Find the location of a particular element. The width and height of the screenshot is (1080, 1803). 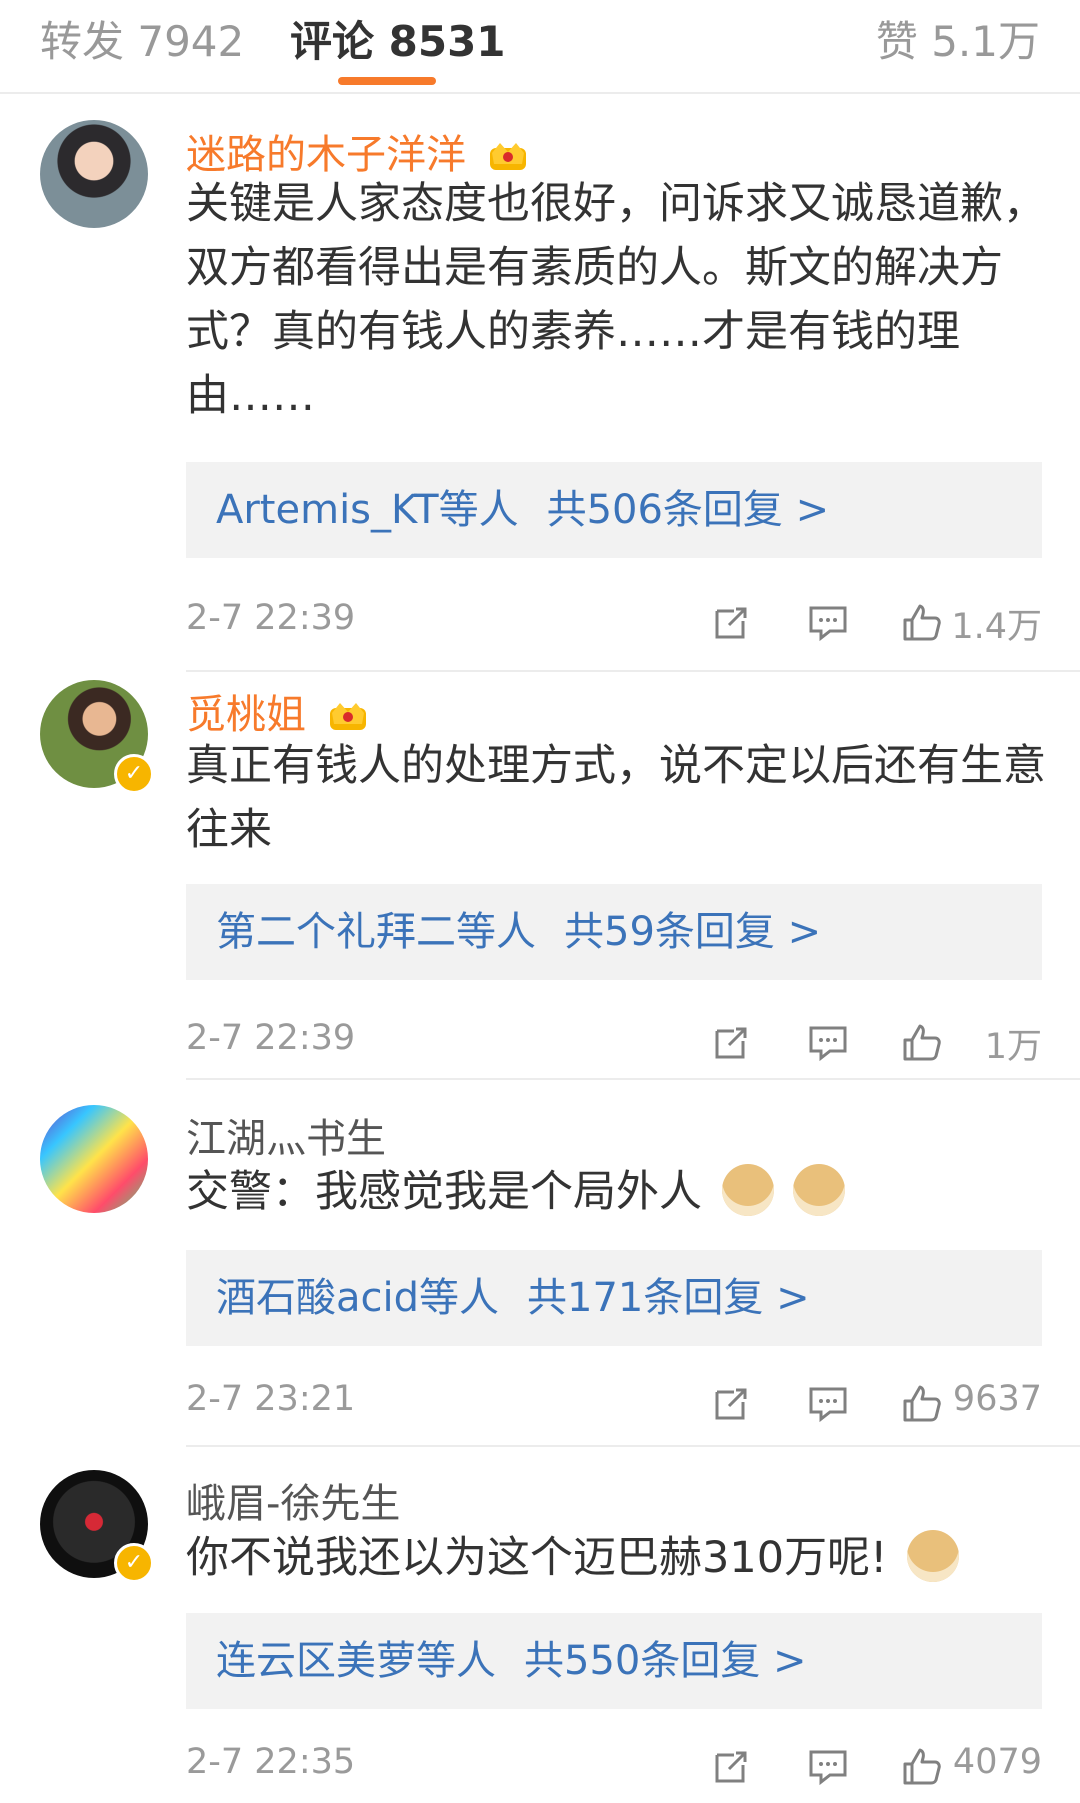

author-name: 江湖灬书生 is located at coordinates (286, 1139).